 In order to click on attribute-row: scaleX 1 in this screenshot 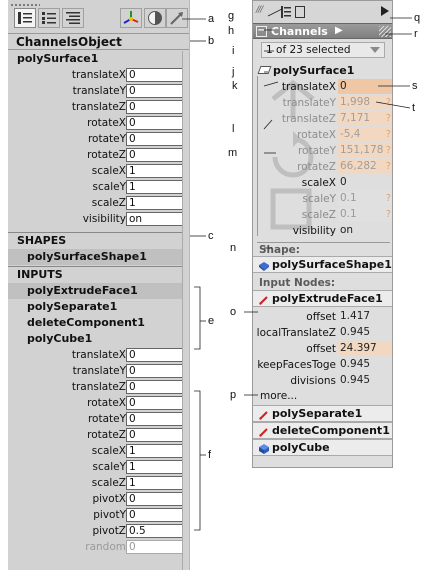, I will do `click(98, 171)`.